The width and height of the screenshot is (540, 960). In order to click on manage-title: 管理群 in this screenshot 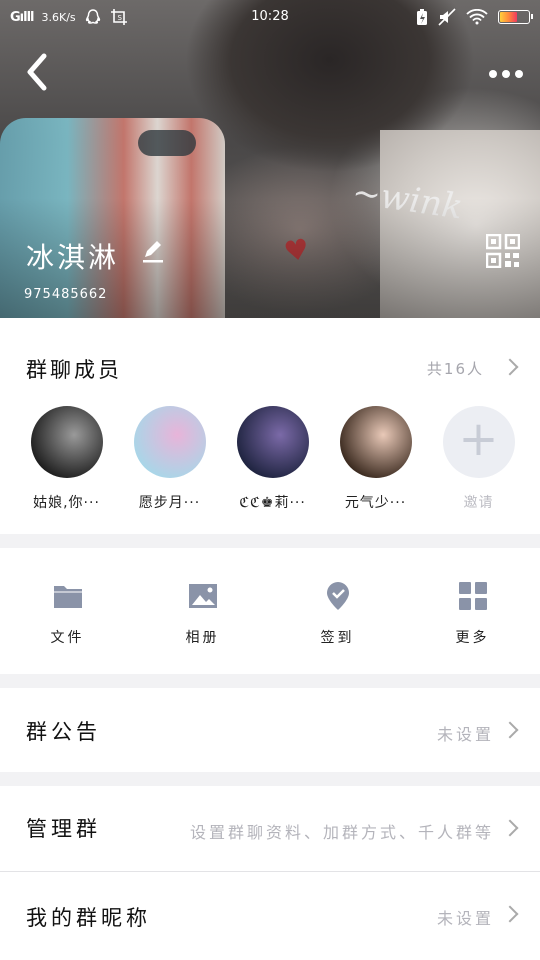, I will do `click(63, 829)`.